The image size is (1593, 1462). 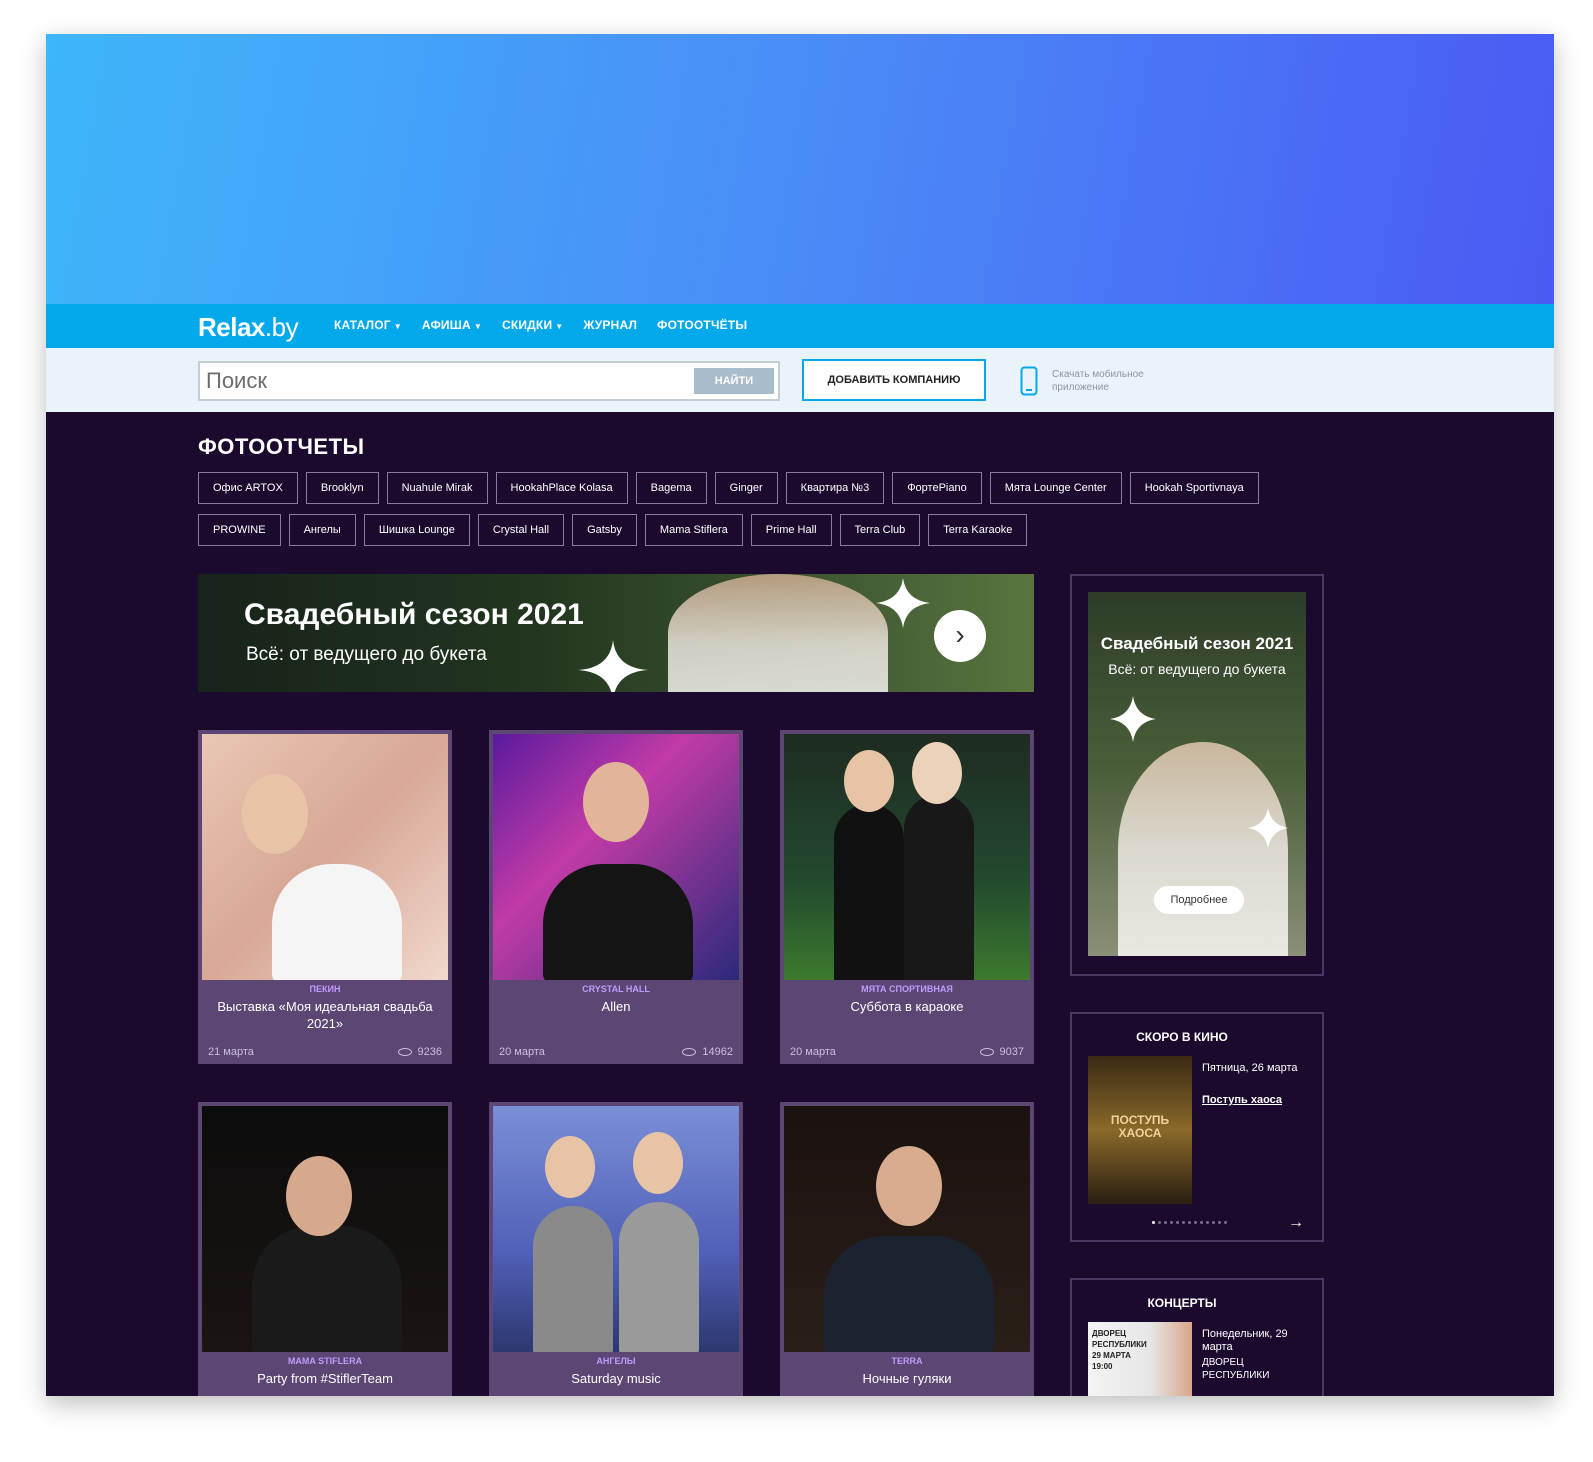 I want to click on report-card: TERRA Ночные гуляки, so click(x=907, y=1249).